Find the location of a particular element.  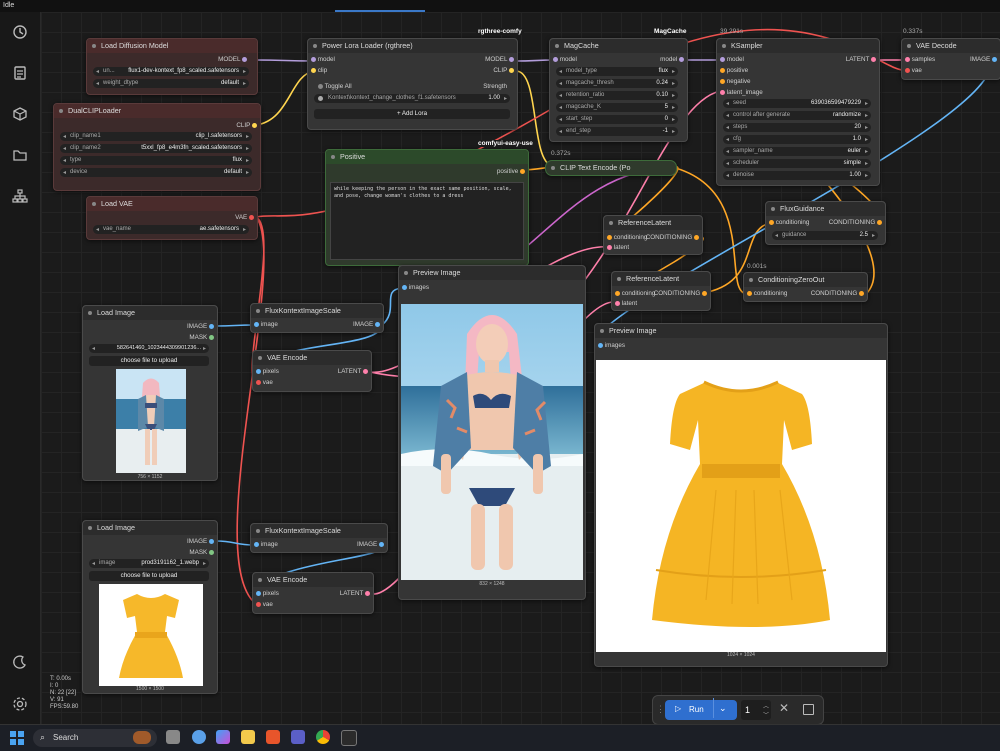

clip-name1-widget: ◂ clip_name1 clip_l.safetensors ▸ is located at coordinates (156, 136).